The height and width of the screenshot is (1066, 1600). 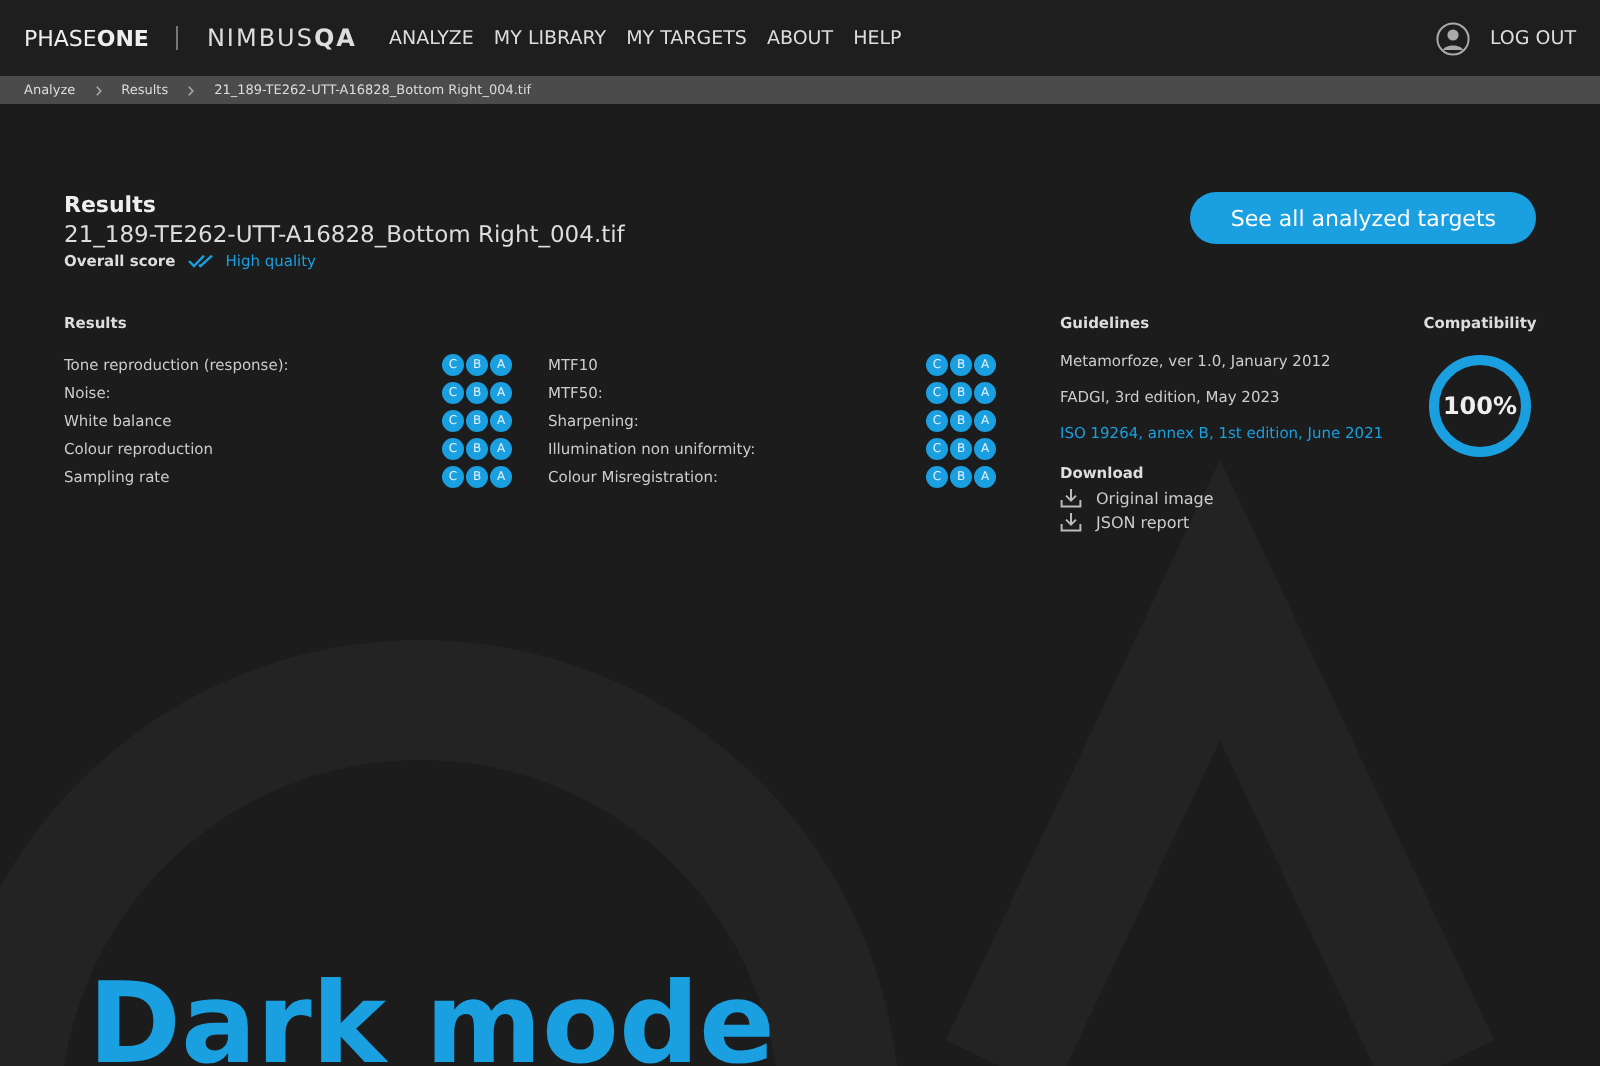 I want to click on product-logo: NIMBUSQA, so click(x=281, y=38).